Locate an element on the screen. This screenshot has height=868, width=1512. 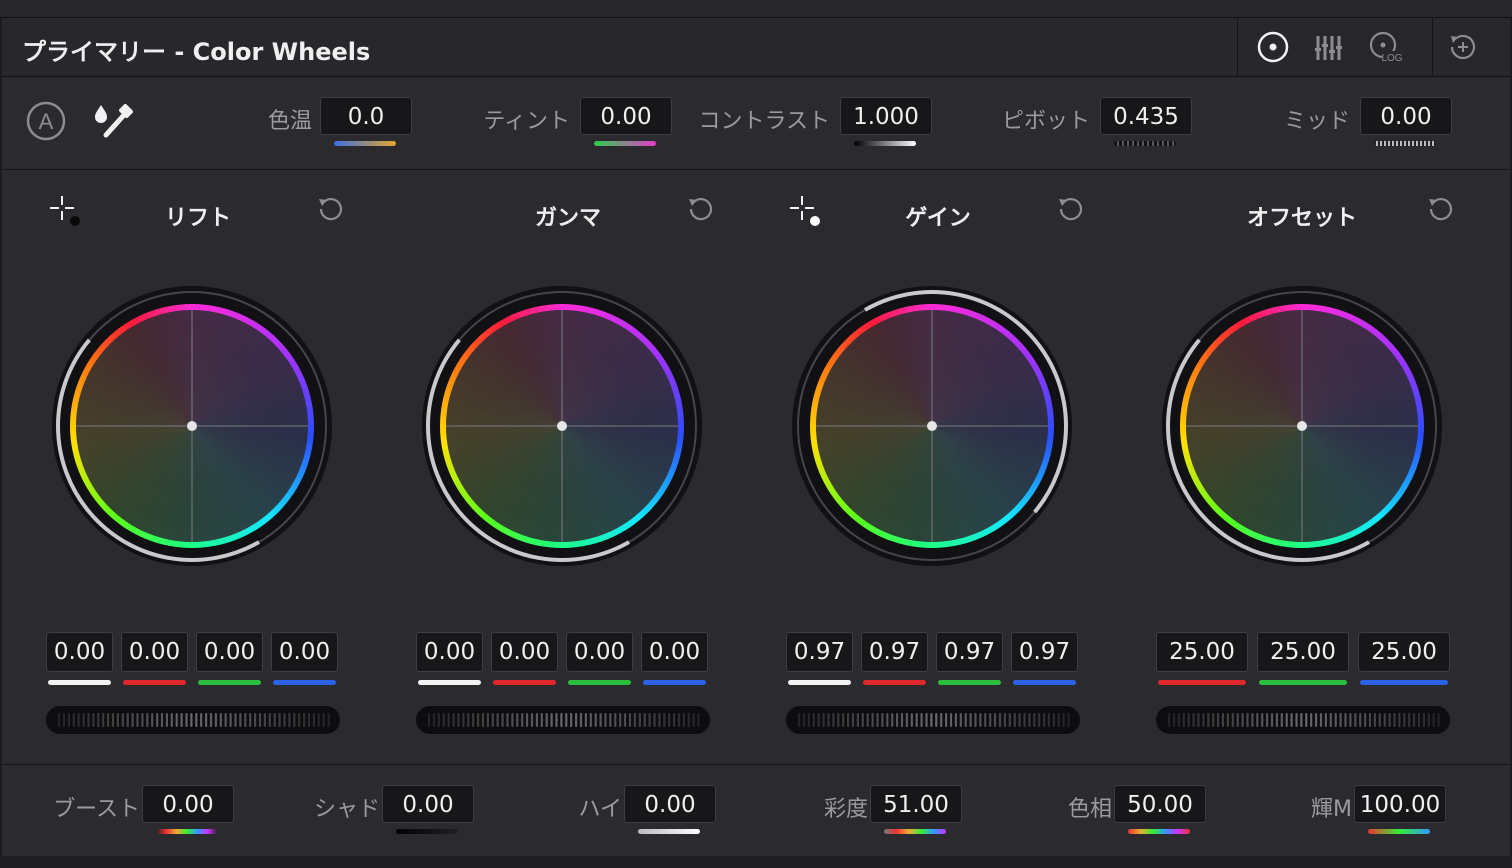
gamma-blue-indicator is located at coordinates (674, 682).